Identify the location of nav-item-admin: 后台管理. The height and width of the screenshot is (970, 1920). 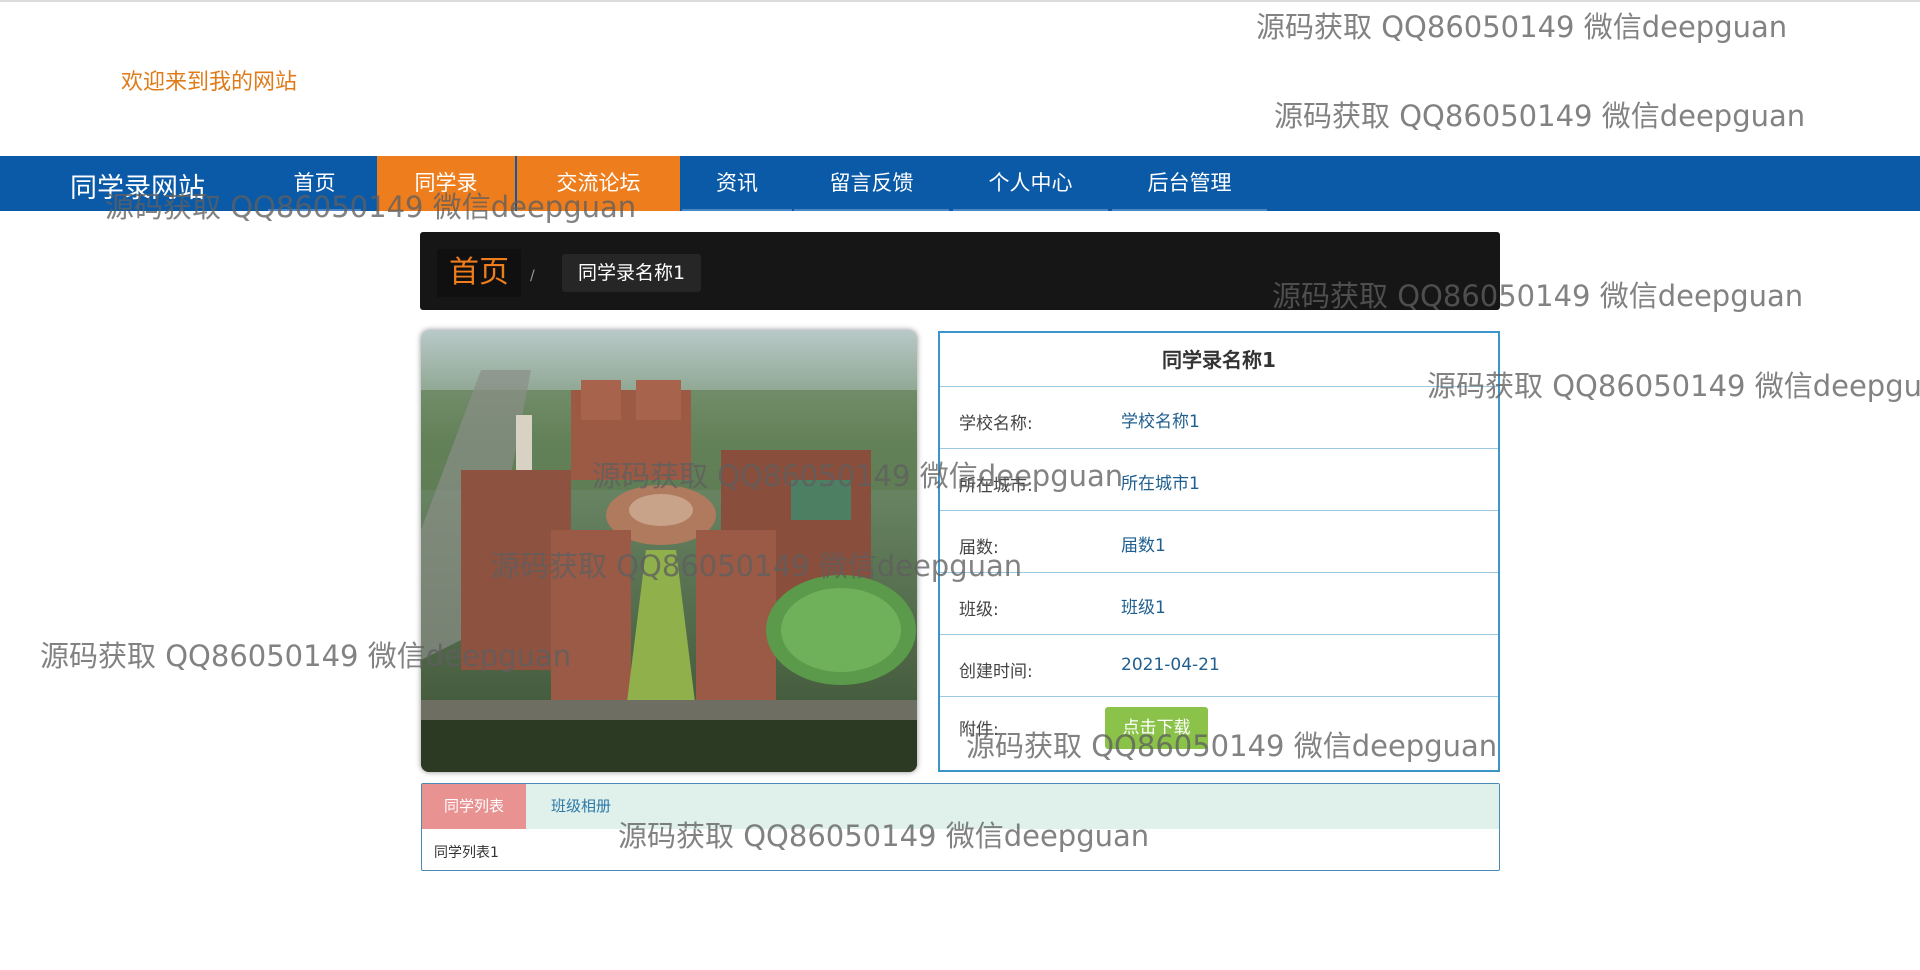
(1189, 183).